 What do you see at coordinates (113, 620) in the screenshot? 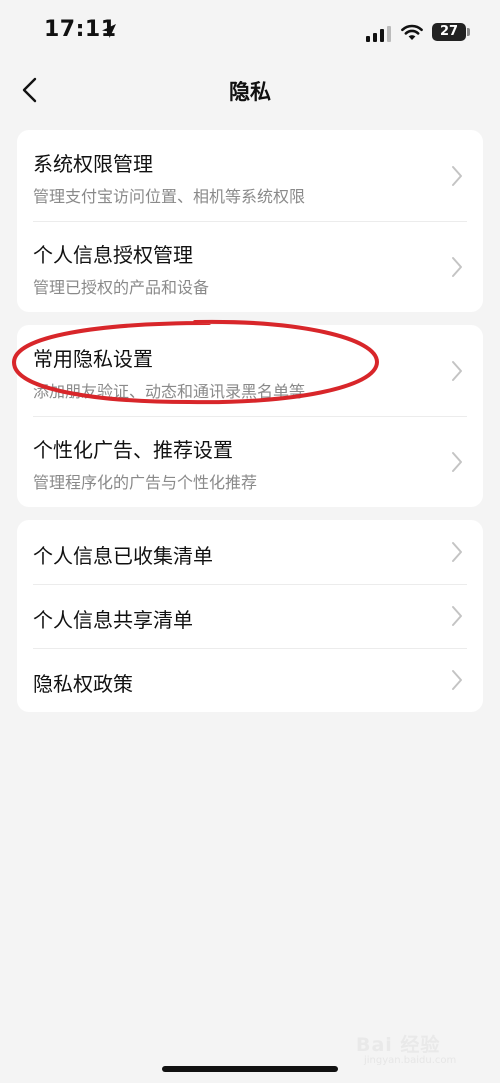
I see `list-item-title: 个人信息共享清单` at bounding box center [113, 620].